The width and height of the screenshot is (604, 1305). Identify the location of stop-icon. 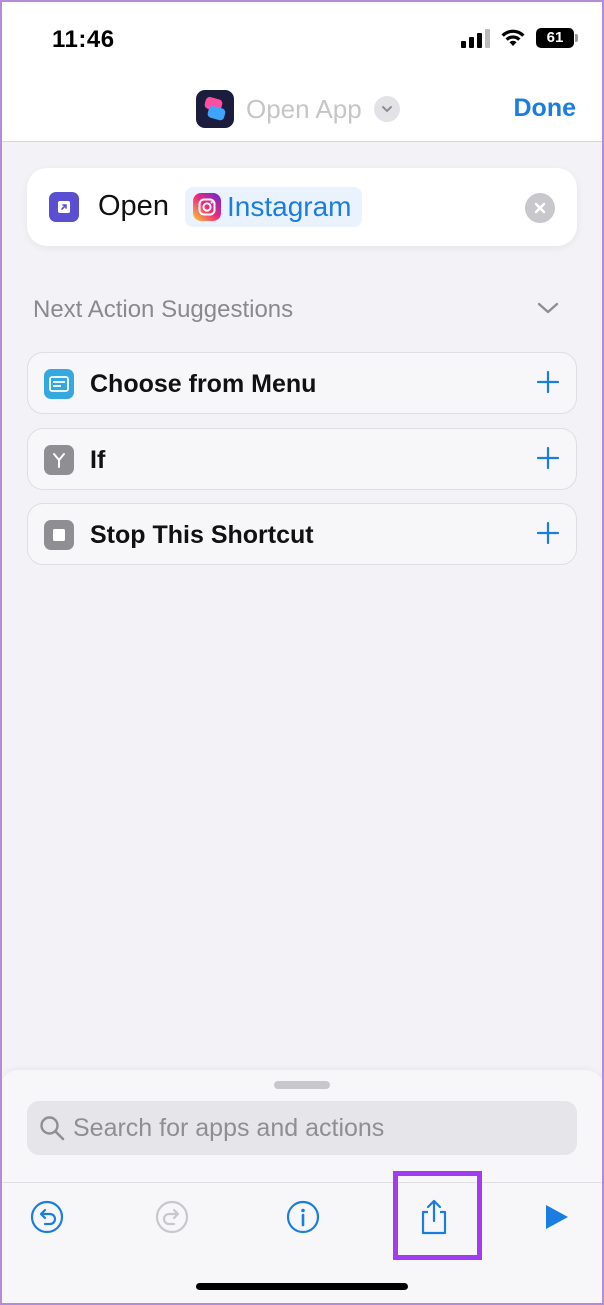
(59, 535).